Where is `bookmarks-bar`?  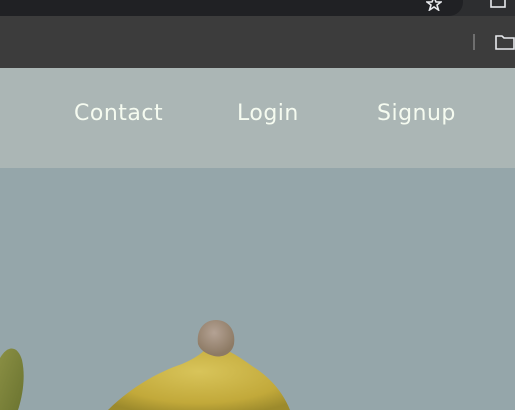 bookmarks-bar is located at coordinates (257, 42).